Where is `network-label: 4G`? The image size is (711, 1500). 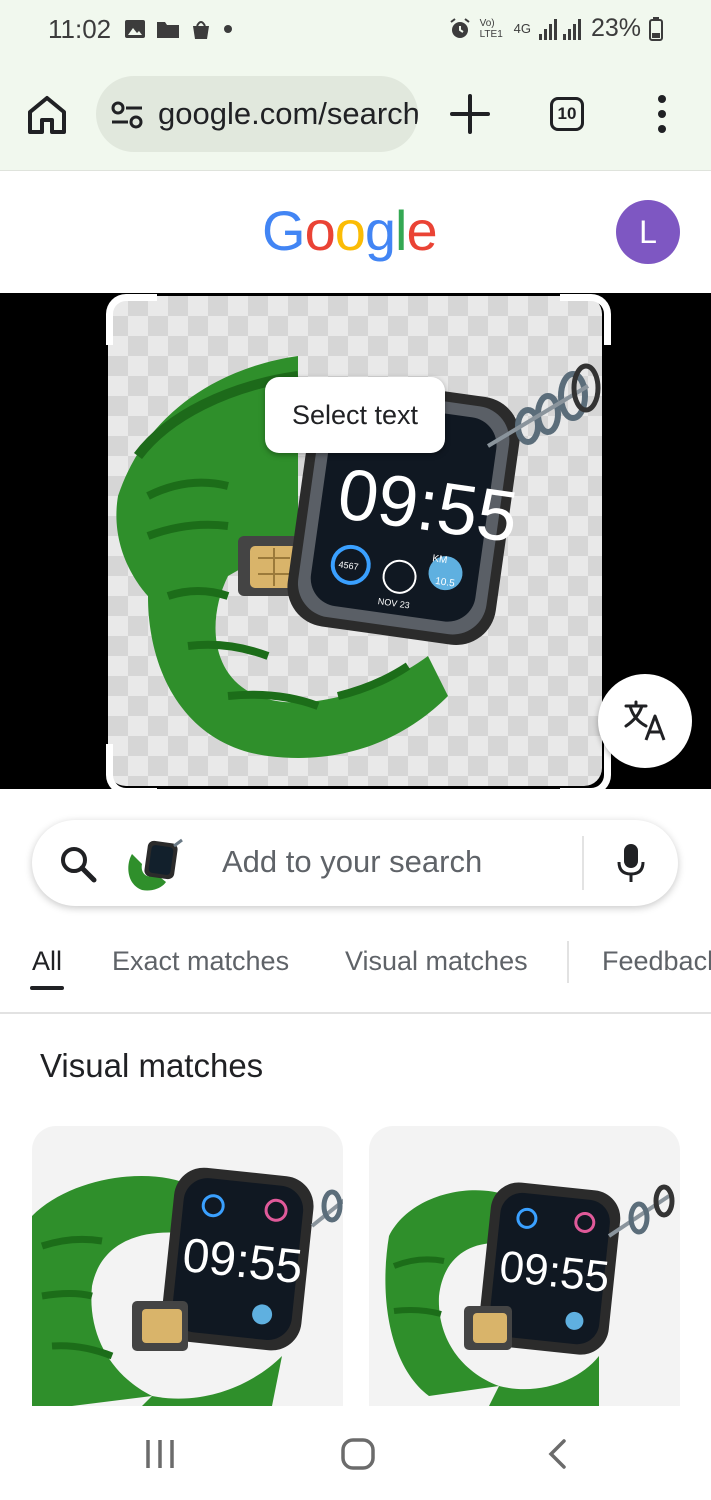
network-label: 4G is located at coordinates (522, 28).